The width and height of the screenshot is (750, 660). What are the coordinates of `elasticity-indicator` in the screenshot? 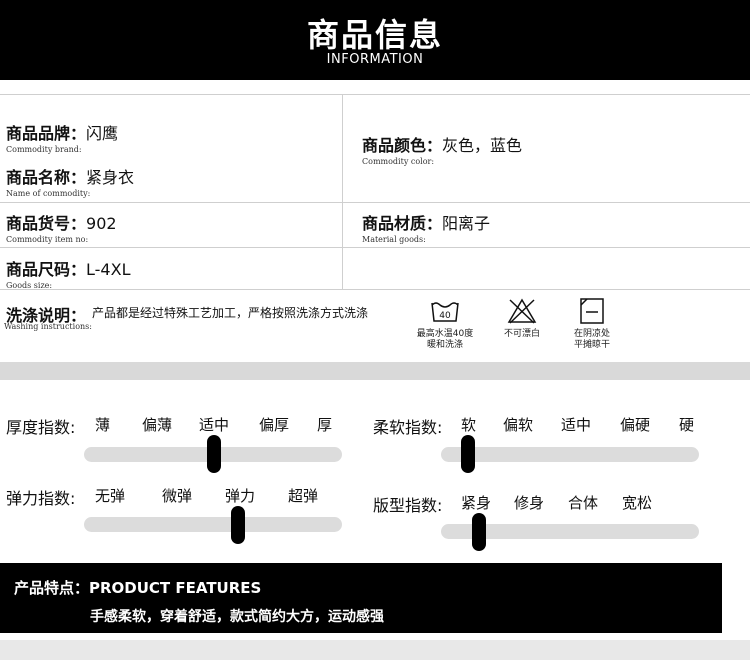 It's located at (238, 525).